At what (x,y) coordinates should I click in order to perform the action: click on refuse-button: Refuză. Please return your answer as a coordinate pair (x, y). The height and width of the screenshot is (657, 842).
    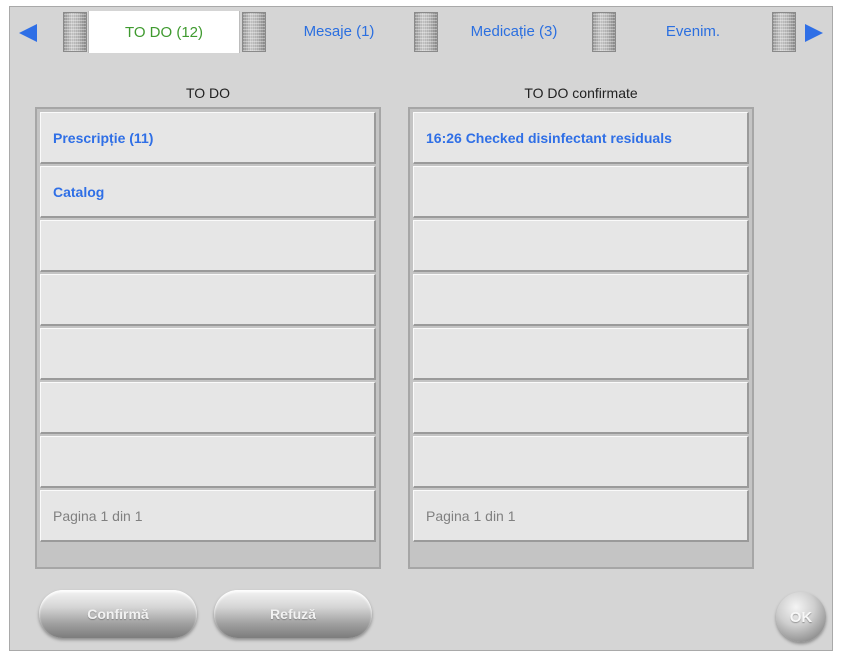
    Looking at the image, I should click on (293, 614).